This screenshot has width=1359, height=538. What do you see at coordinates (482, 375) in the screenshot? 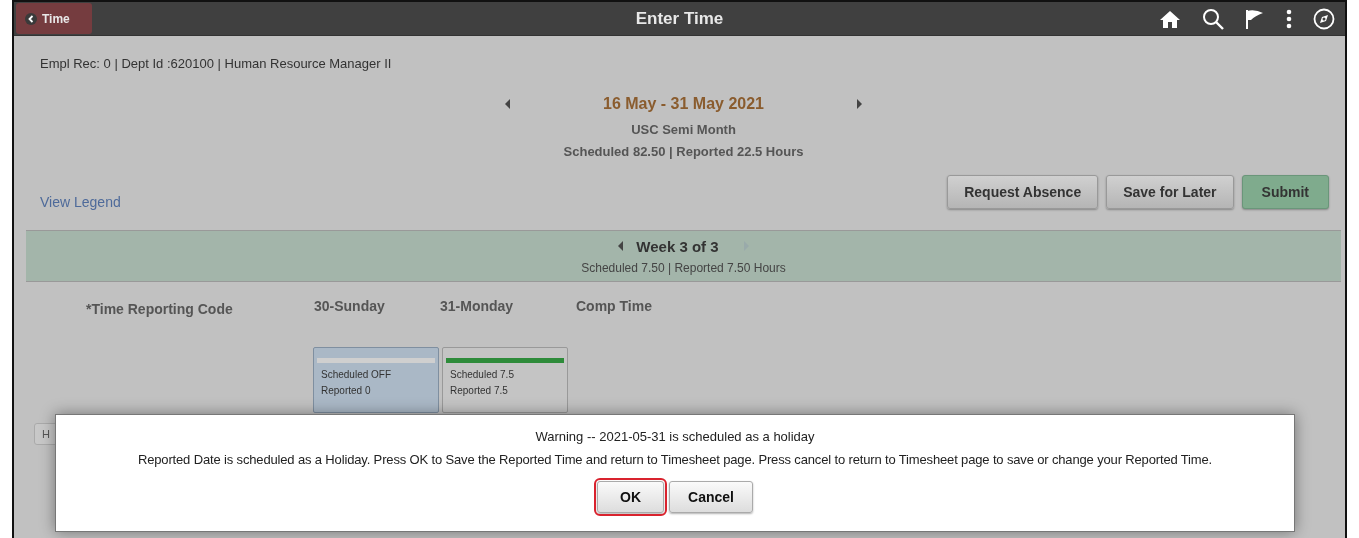
I see `scheduled-hours: Scheduled 7.5` at bounding box center [482, 375].